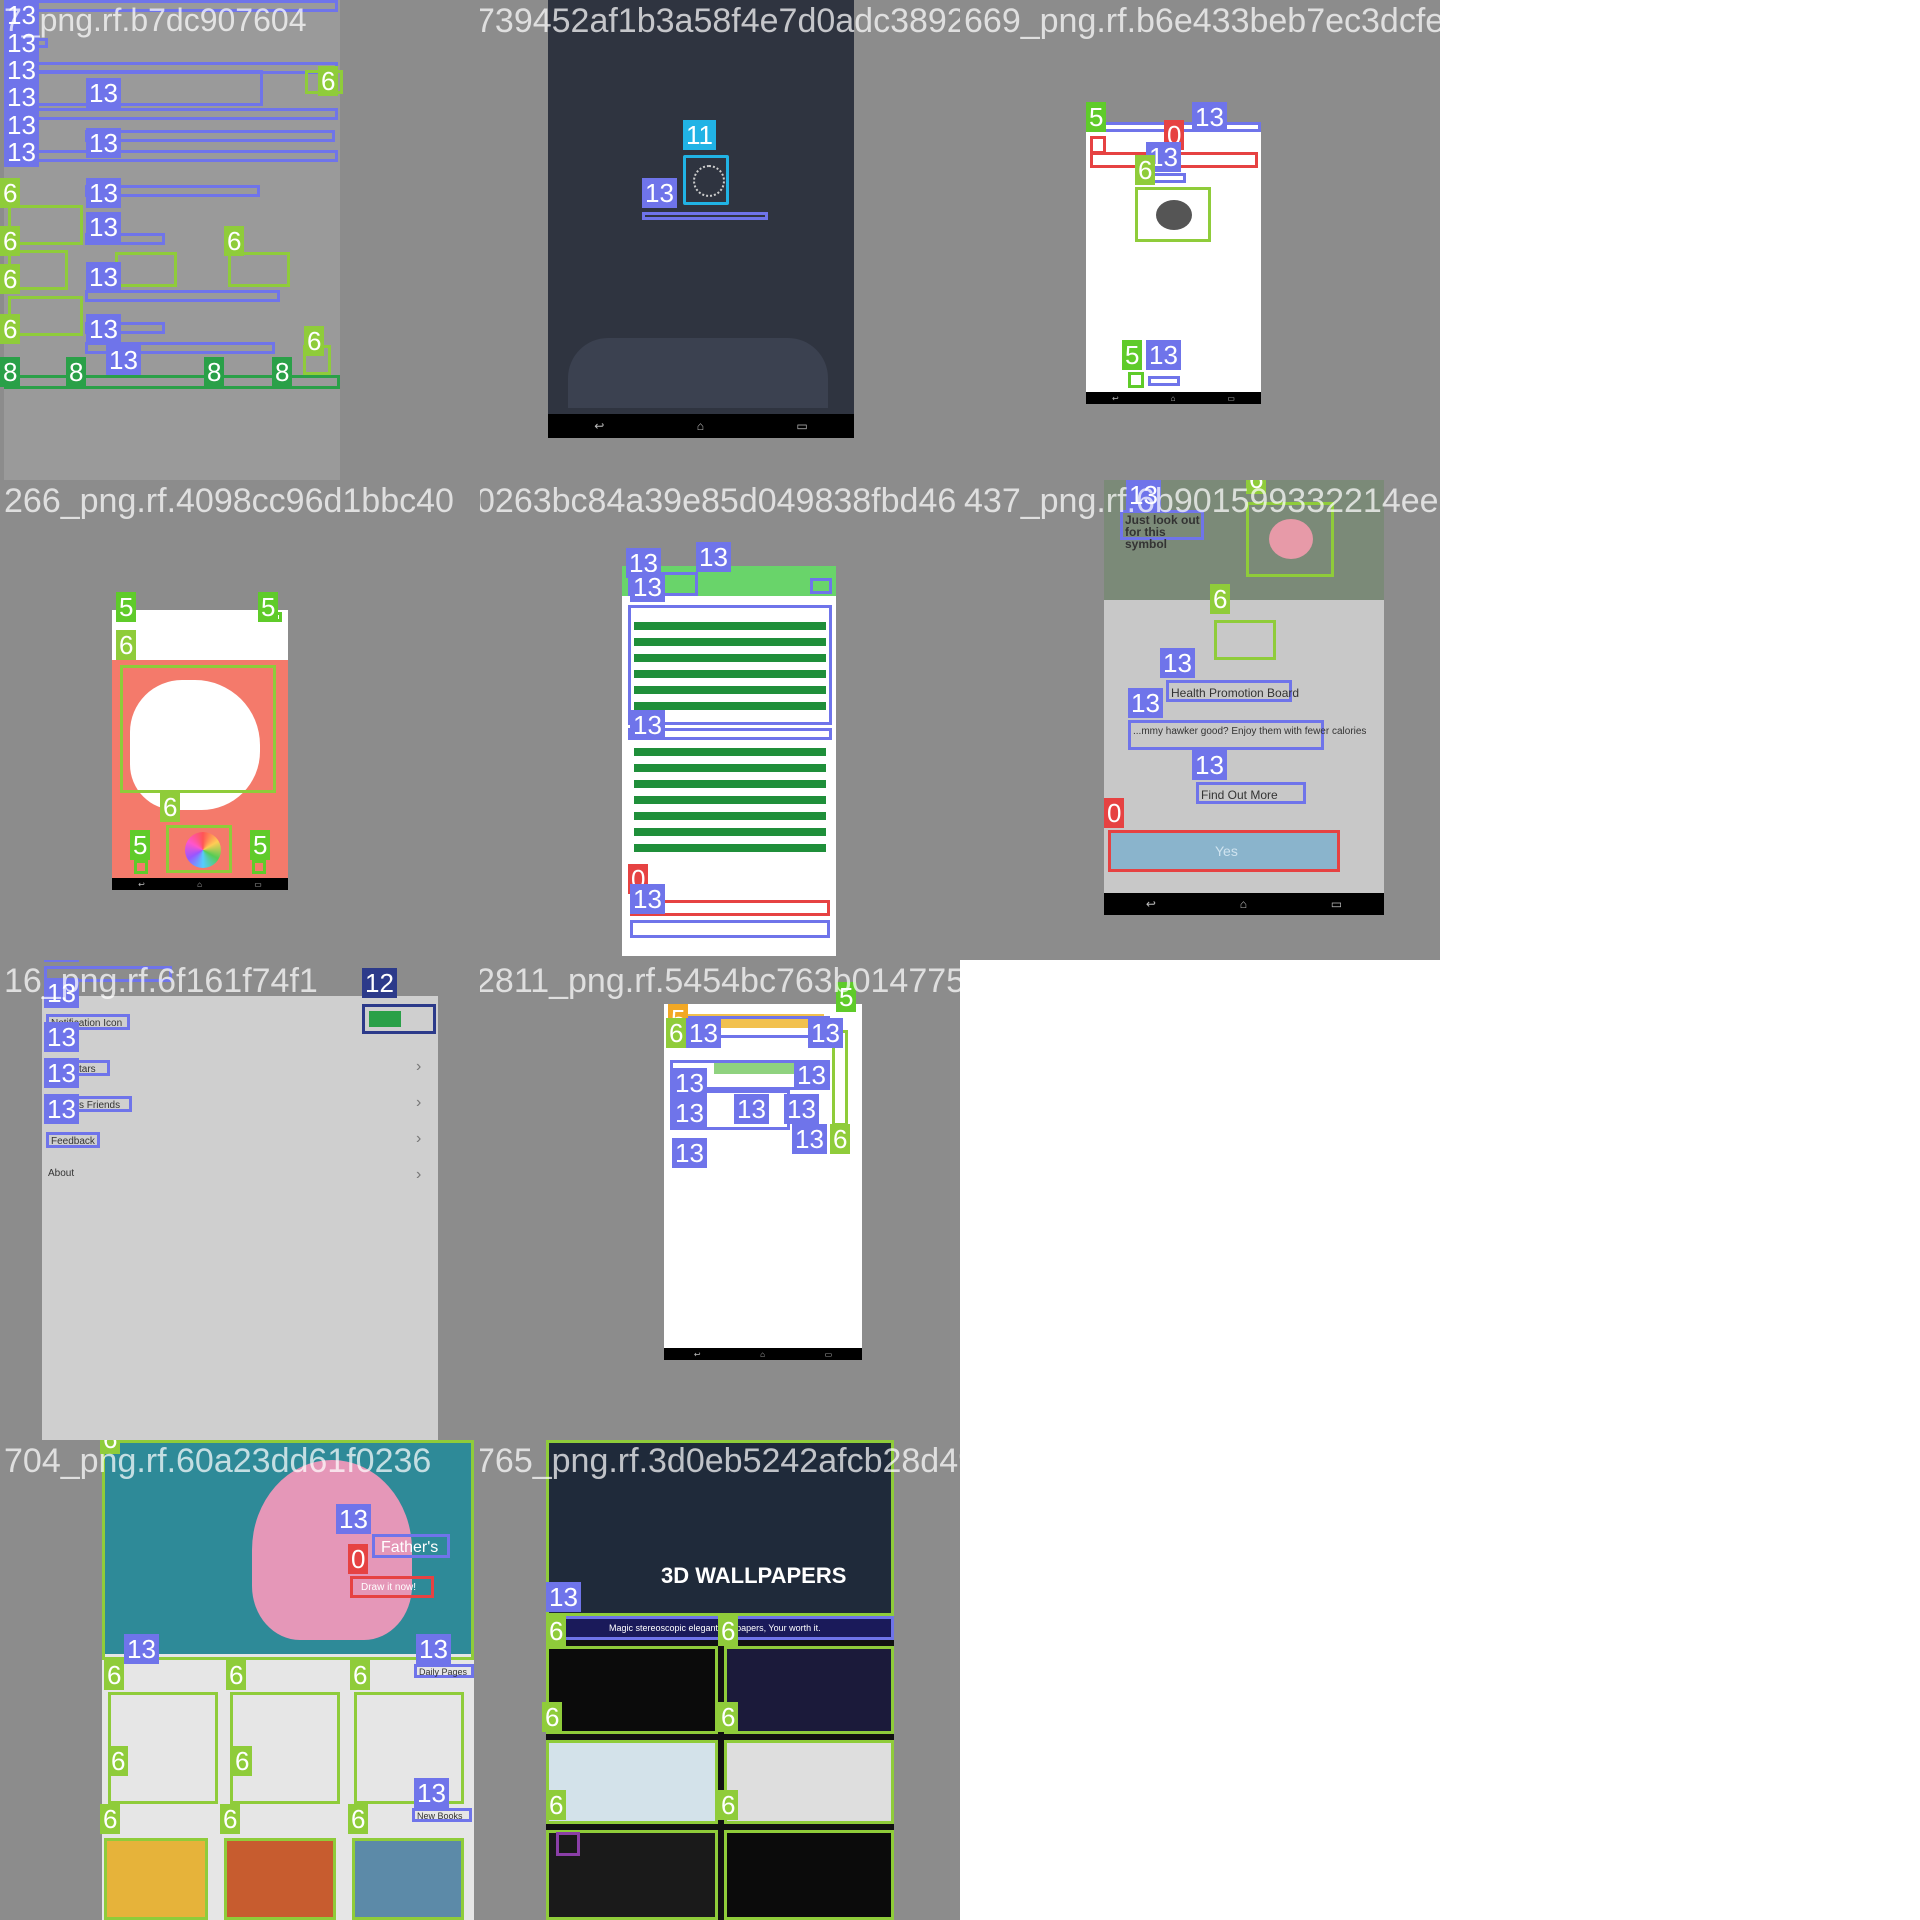 The width and height of the screenshot is (1920, 1920). What do you see at coordinates (61, 1173) in the screenshot?
I see `menu-item-about: About` at bounding box center [61, 1173].